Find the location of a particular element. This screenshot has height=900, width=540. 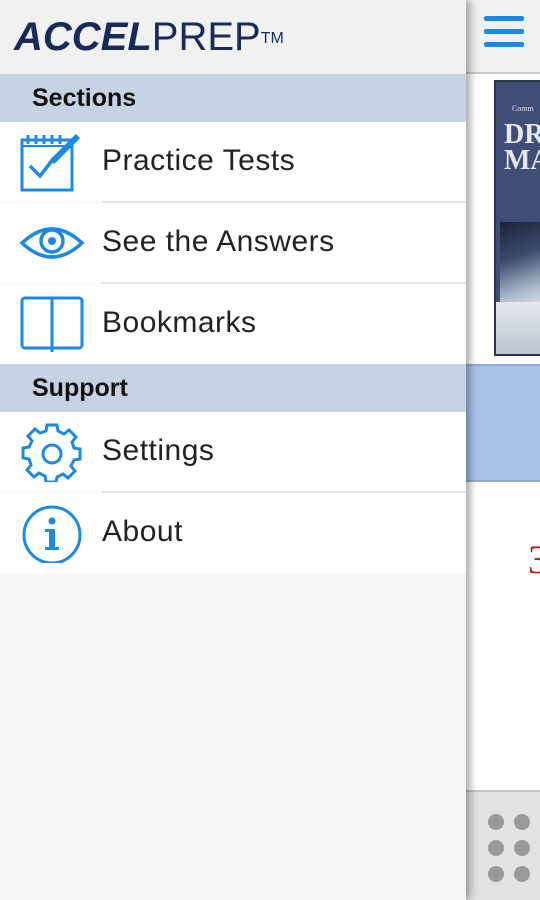

hamburger-menu-icon is located at coordinates (505, 35).